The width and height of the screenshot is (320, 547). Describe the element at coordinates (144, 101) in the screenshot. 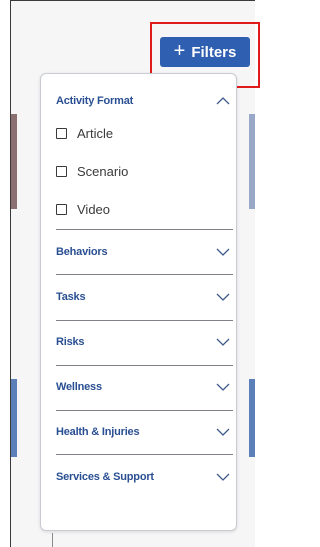

I see `filter-section-header-activity-format: Activity Format` at that location.